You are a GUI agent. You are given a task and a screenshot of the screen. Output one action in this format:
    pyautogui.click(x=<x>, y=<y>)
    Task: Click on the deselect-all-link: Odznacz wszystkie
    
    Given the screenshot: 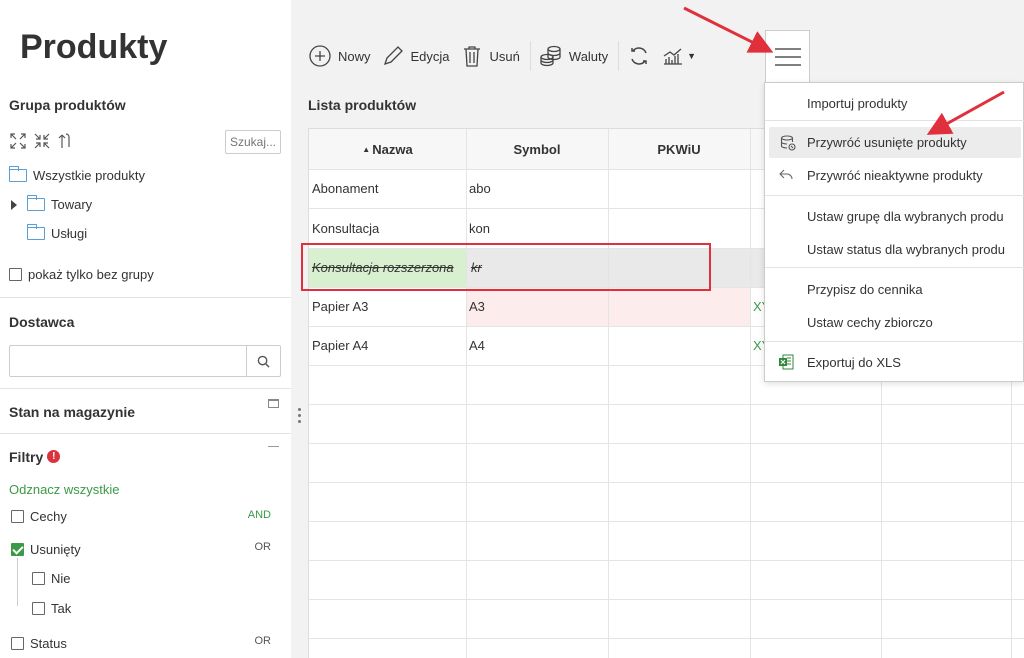 What is the action you would take?
    pyautogui.click(x=64, y=489)
    